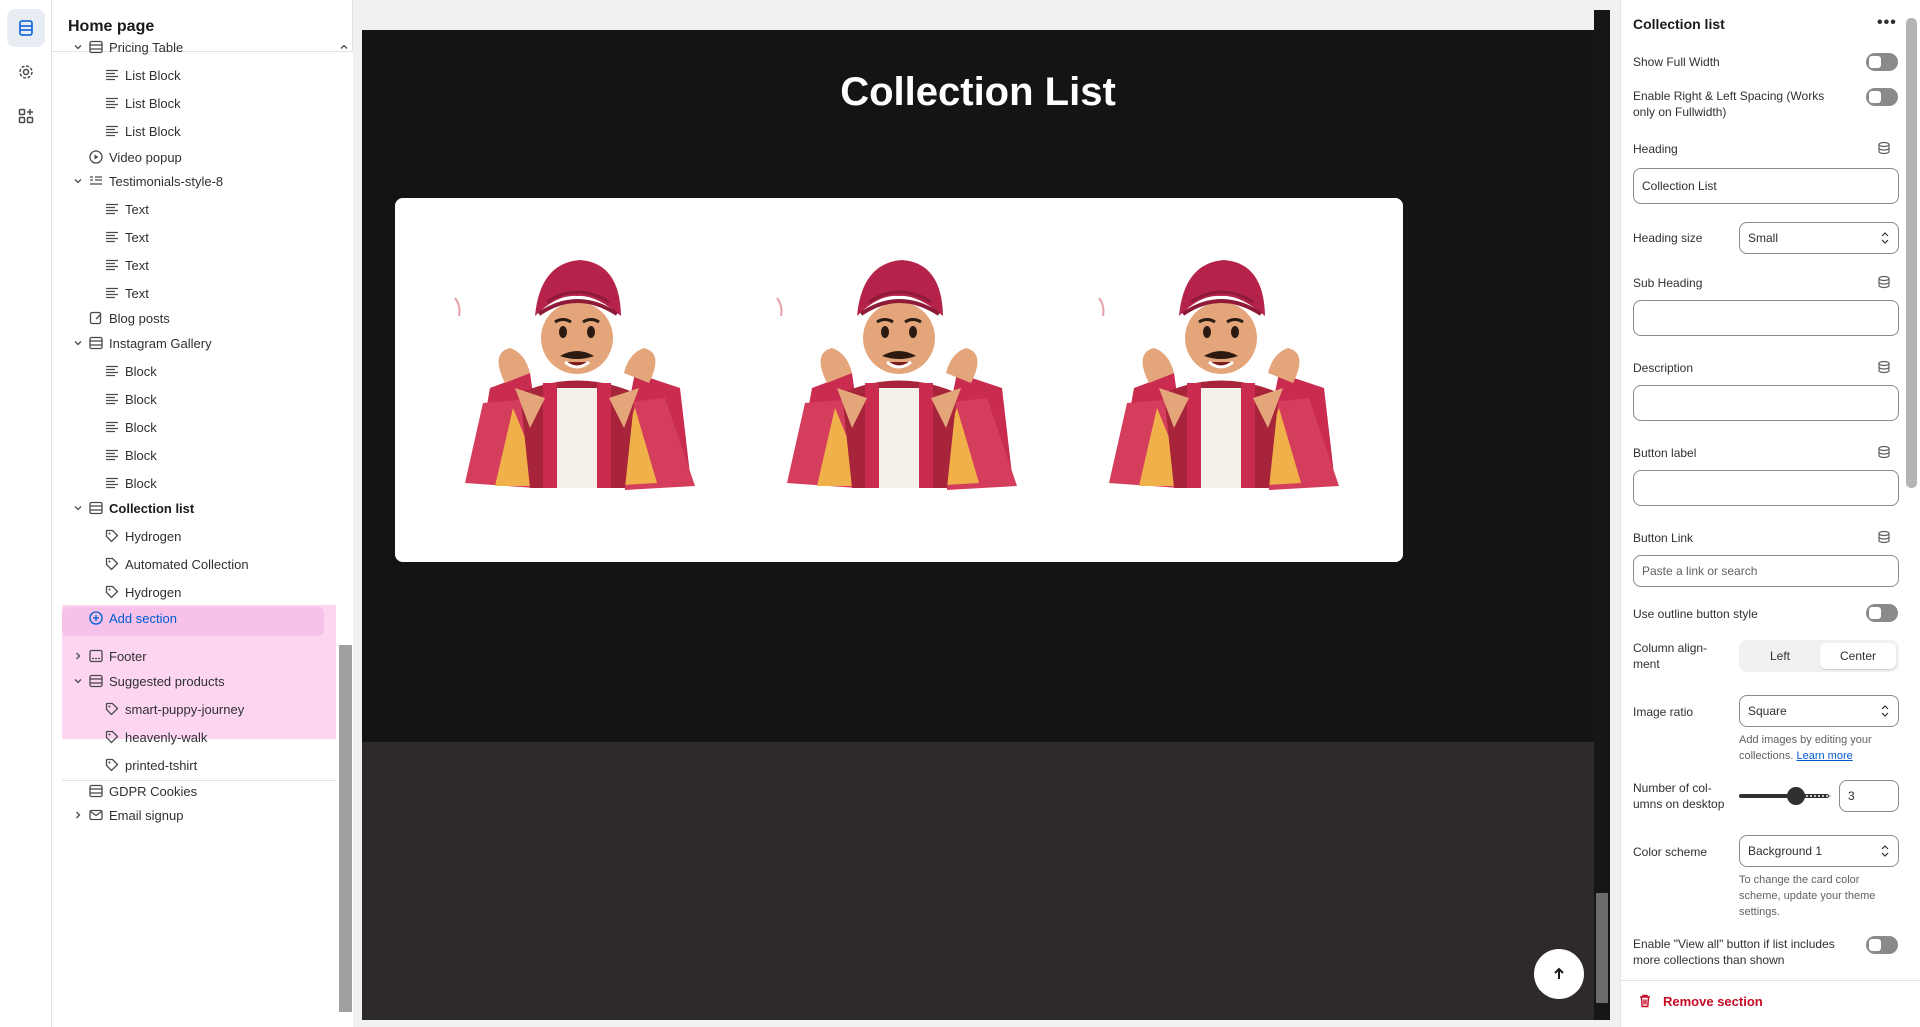  Describe the element at coordinates (1766, 403) in the screenshot. I see `description-input` at that location.